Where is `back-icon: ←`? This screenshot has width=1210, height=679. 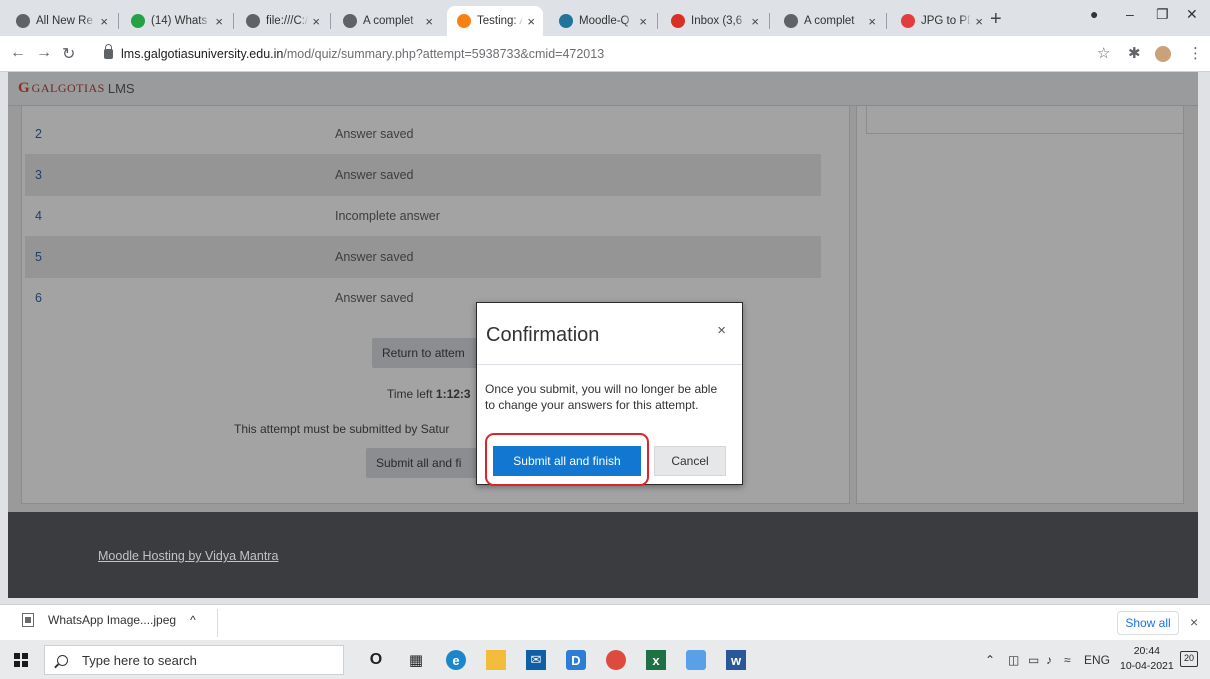 back-icon: ← is located at coordinates (18, 53).